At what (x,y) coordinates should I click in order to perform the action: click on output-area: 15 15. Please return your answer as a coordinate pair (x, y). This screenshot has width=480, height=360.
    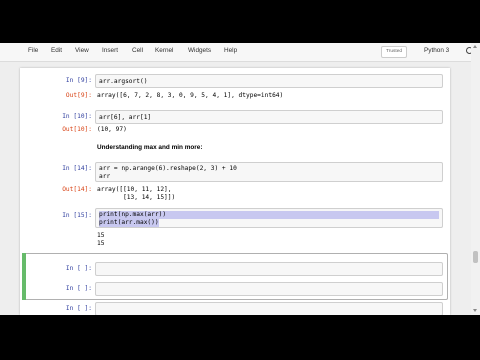
    Looking at the image, I should click on (235, 241).